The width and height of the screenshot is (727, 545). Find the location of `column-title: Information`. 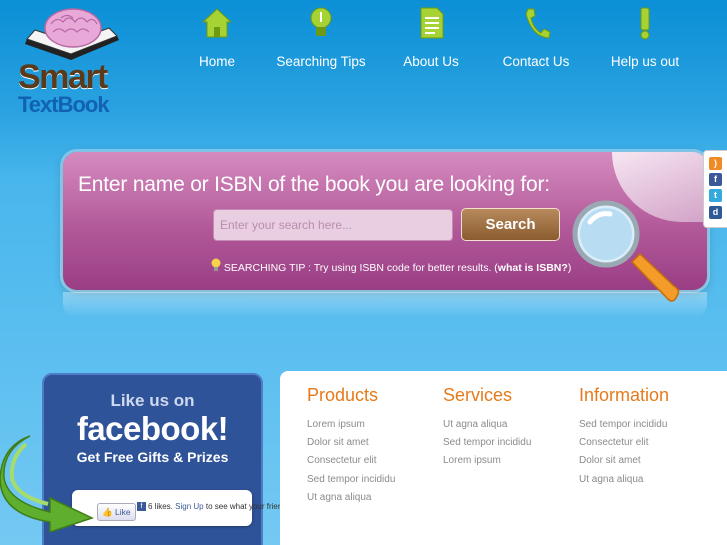

column-title: Information is located at coordinates (624, 395).